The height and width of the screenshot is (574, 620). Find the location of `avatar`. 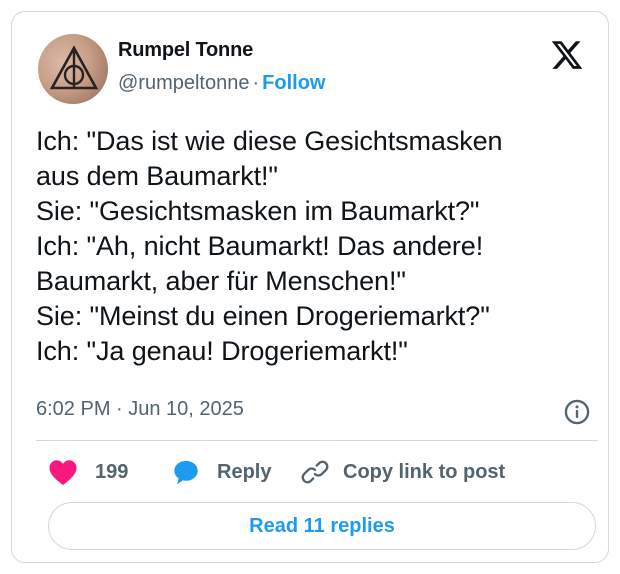

avatar is located at coordinates (73, 69).